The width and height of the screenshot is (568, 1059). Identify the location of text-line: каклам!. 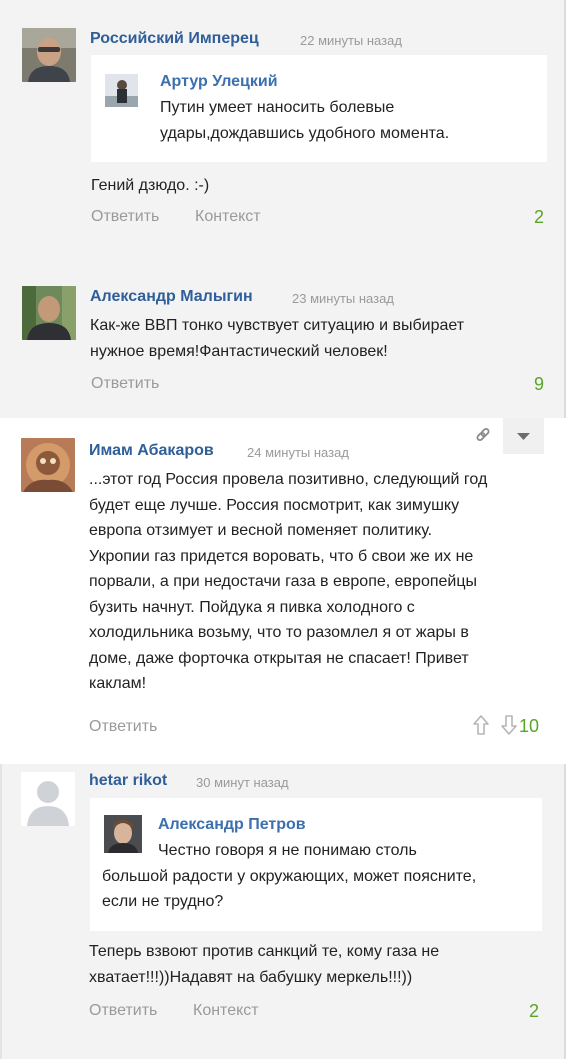
(118, 683).